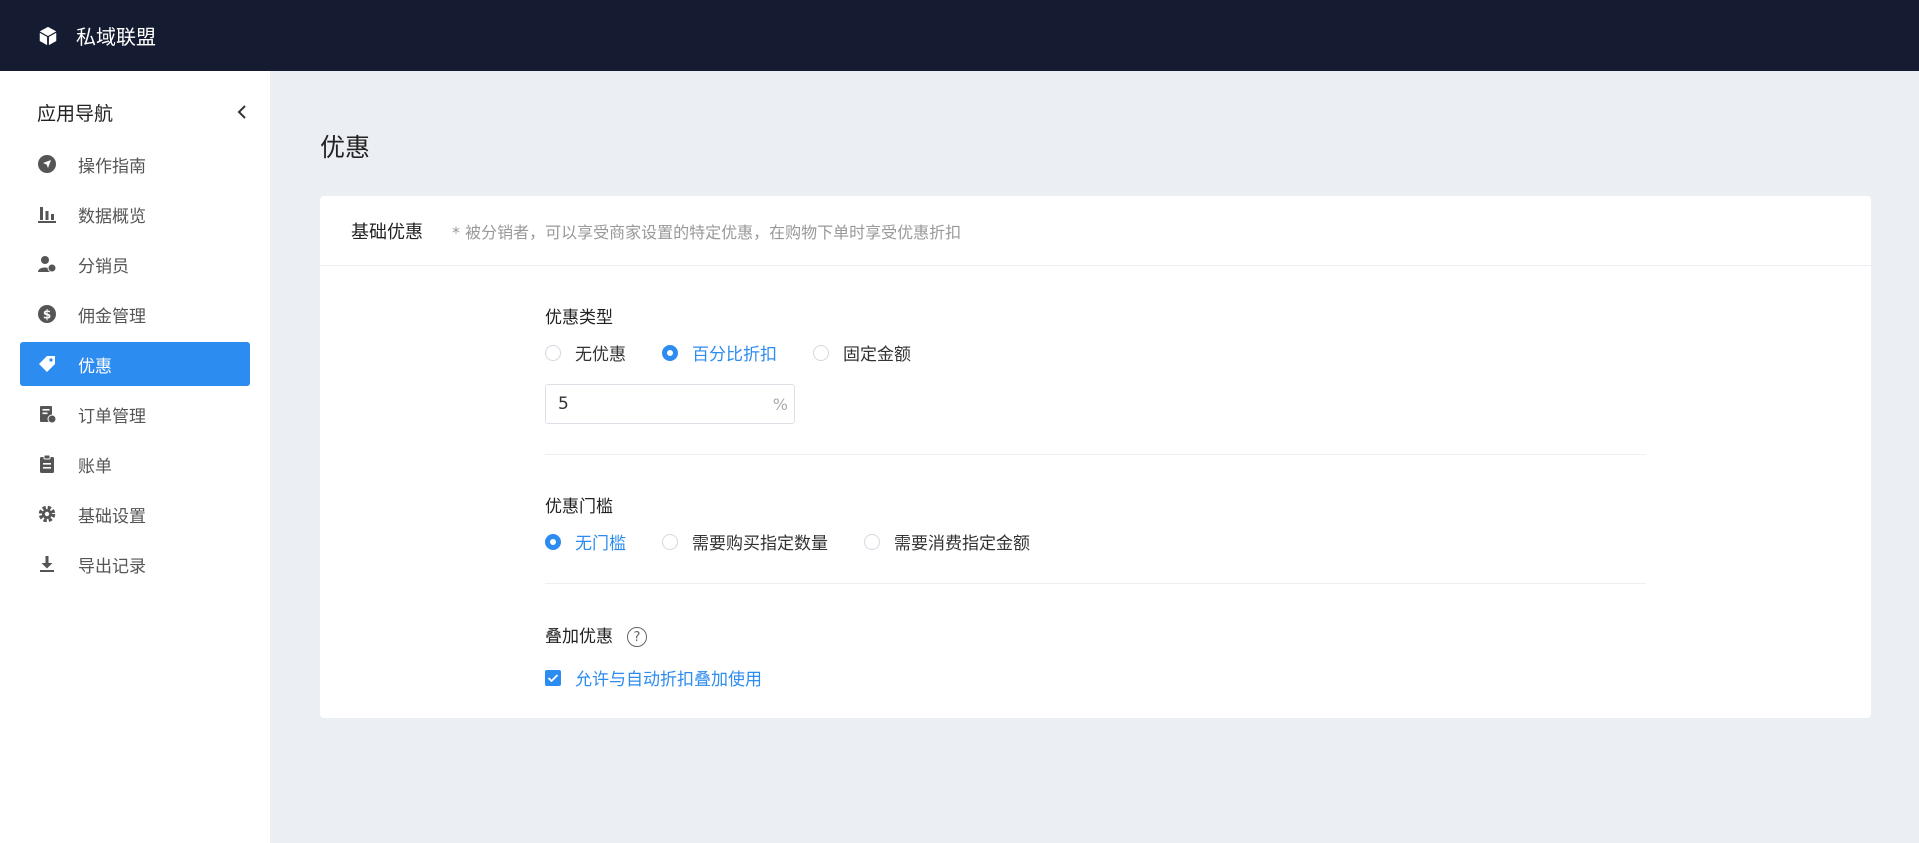  What do you see at coordinates (707, 232) in the screenshot?
I see `card-description: * 被分销者，可以享受商家设置的特定优惠，在购物下单时享受优惠折扣` at bounding box center [707, 232].